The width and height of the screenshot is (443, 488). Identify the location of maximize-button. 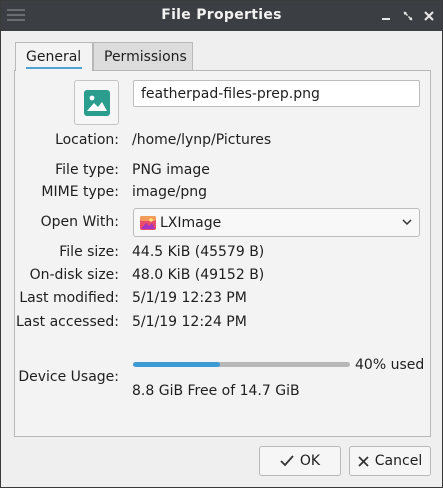
(408, 16).